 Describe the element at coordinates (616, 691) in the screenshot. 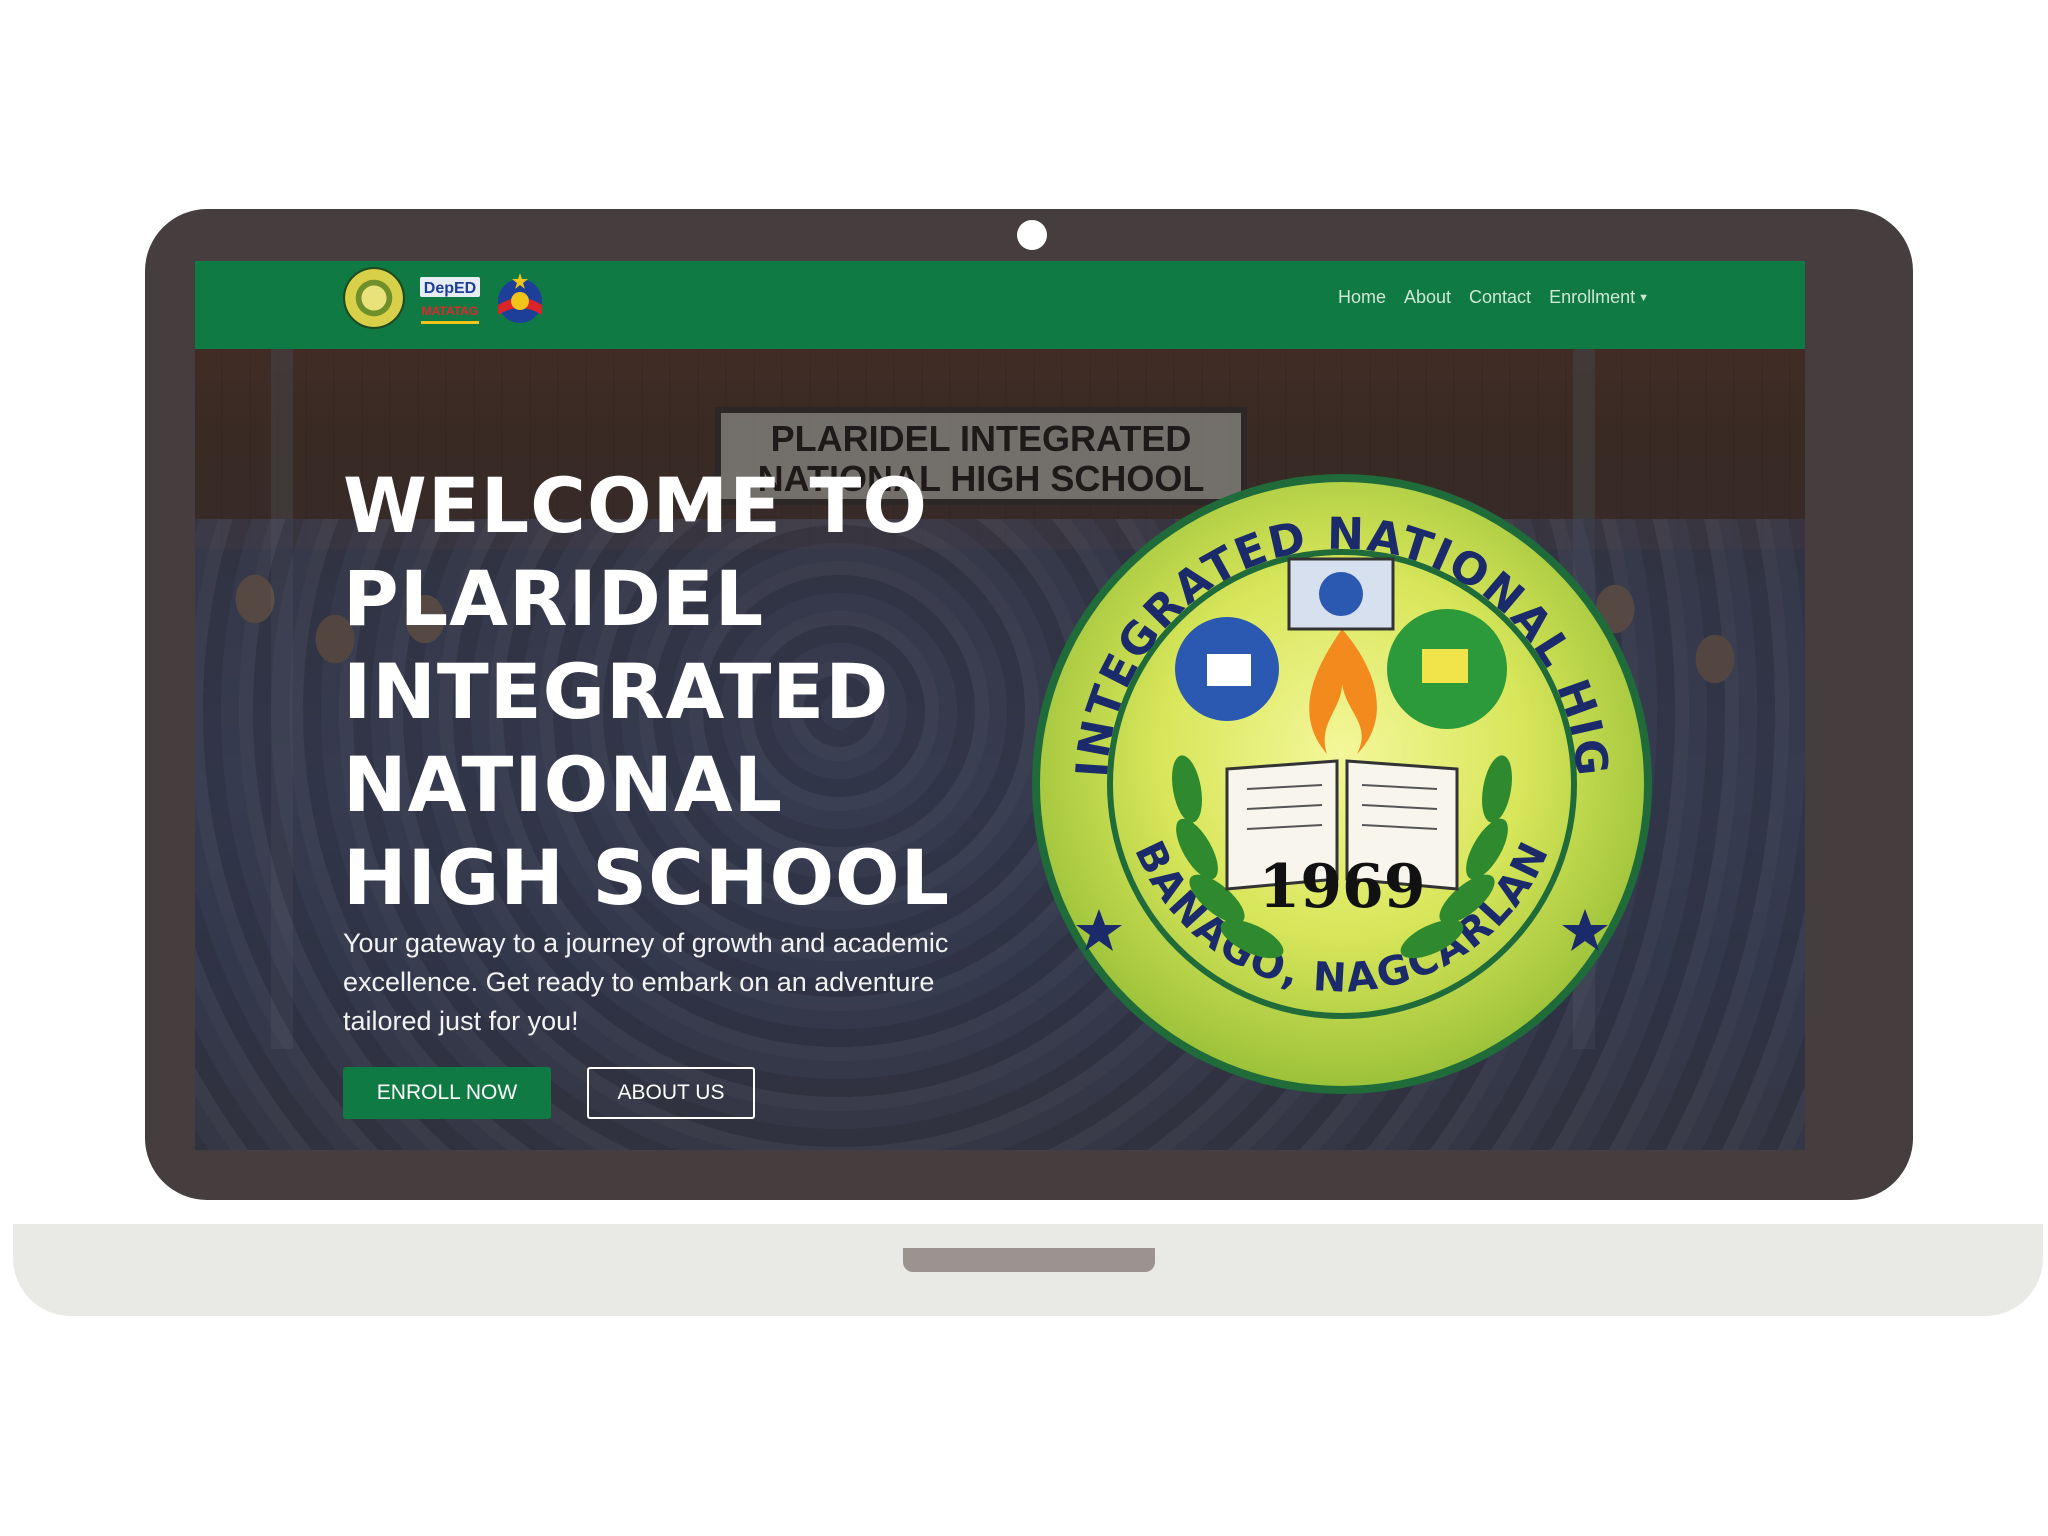

I see `hero-title-line: INTEGRATED` at that location.